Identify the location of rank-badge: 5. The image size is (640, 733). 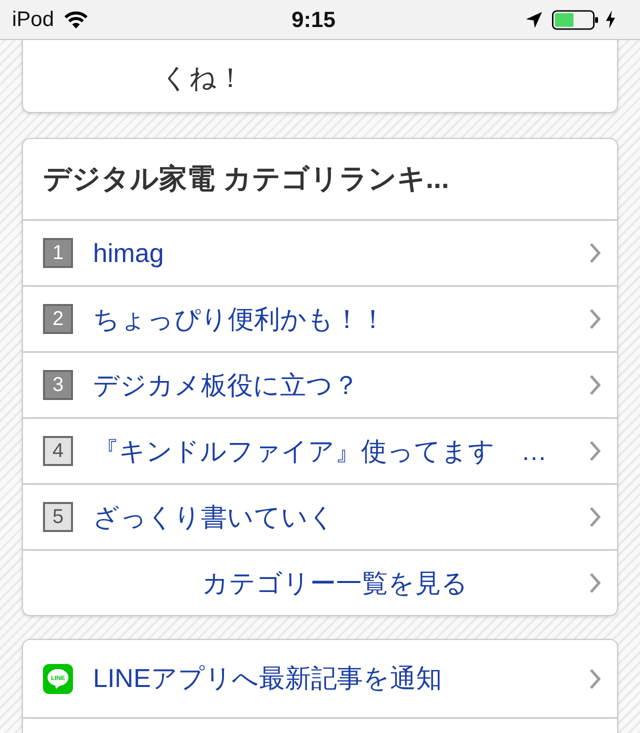
(58, 517).